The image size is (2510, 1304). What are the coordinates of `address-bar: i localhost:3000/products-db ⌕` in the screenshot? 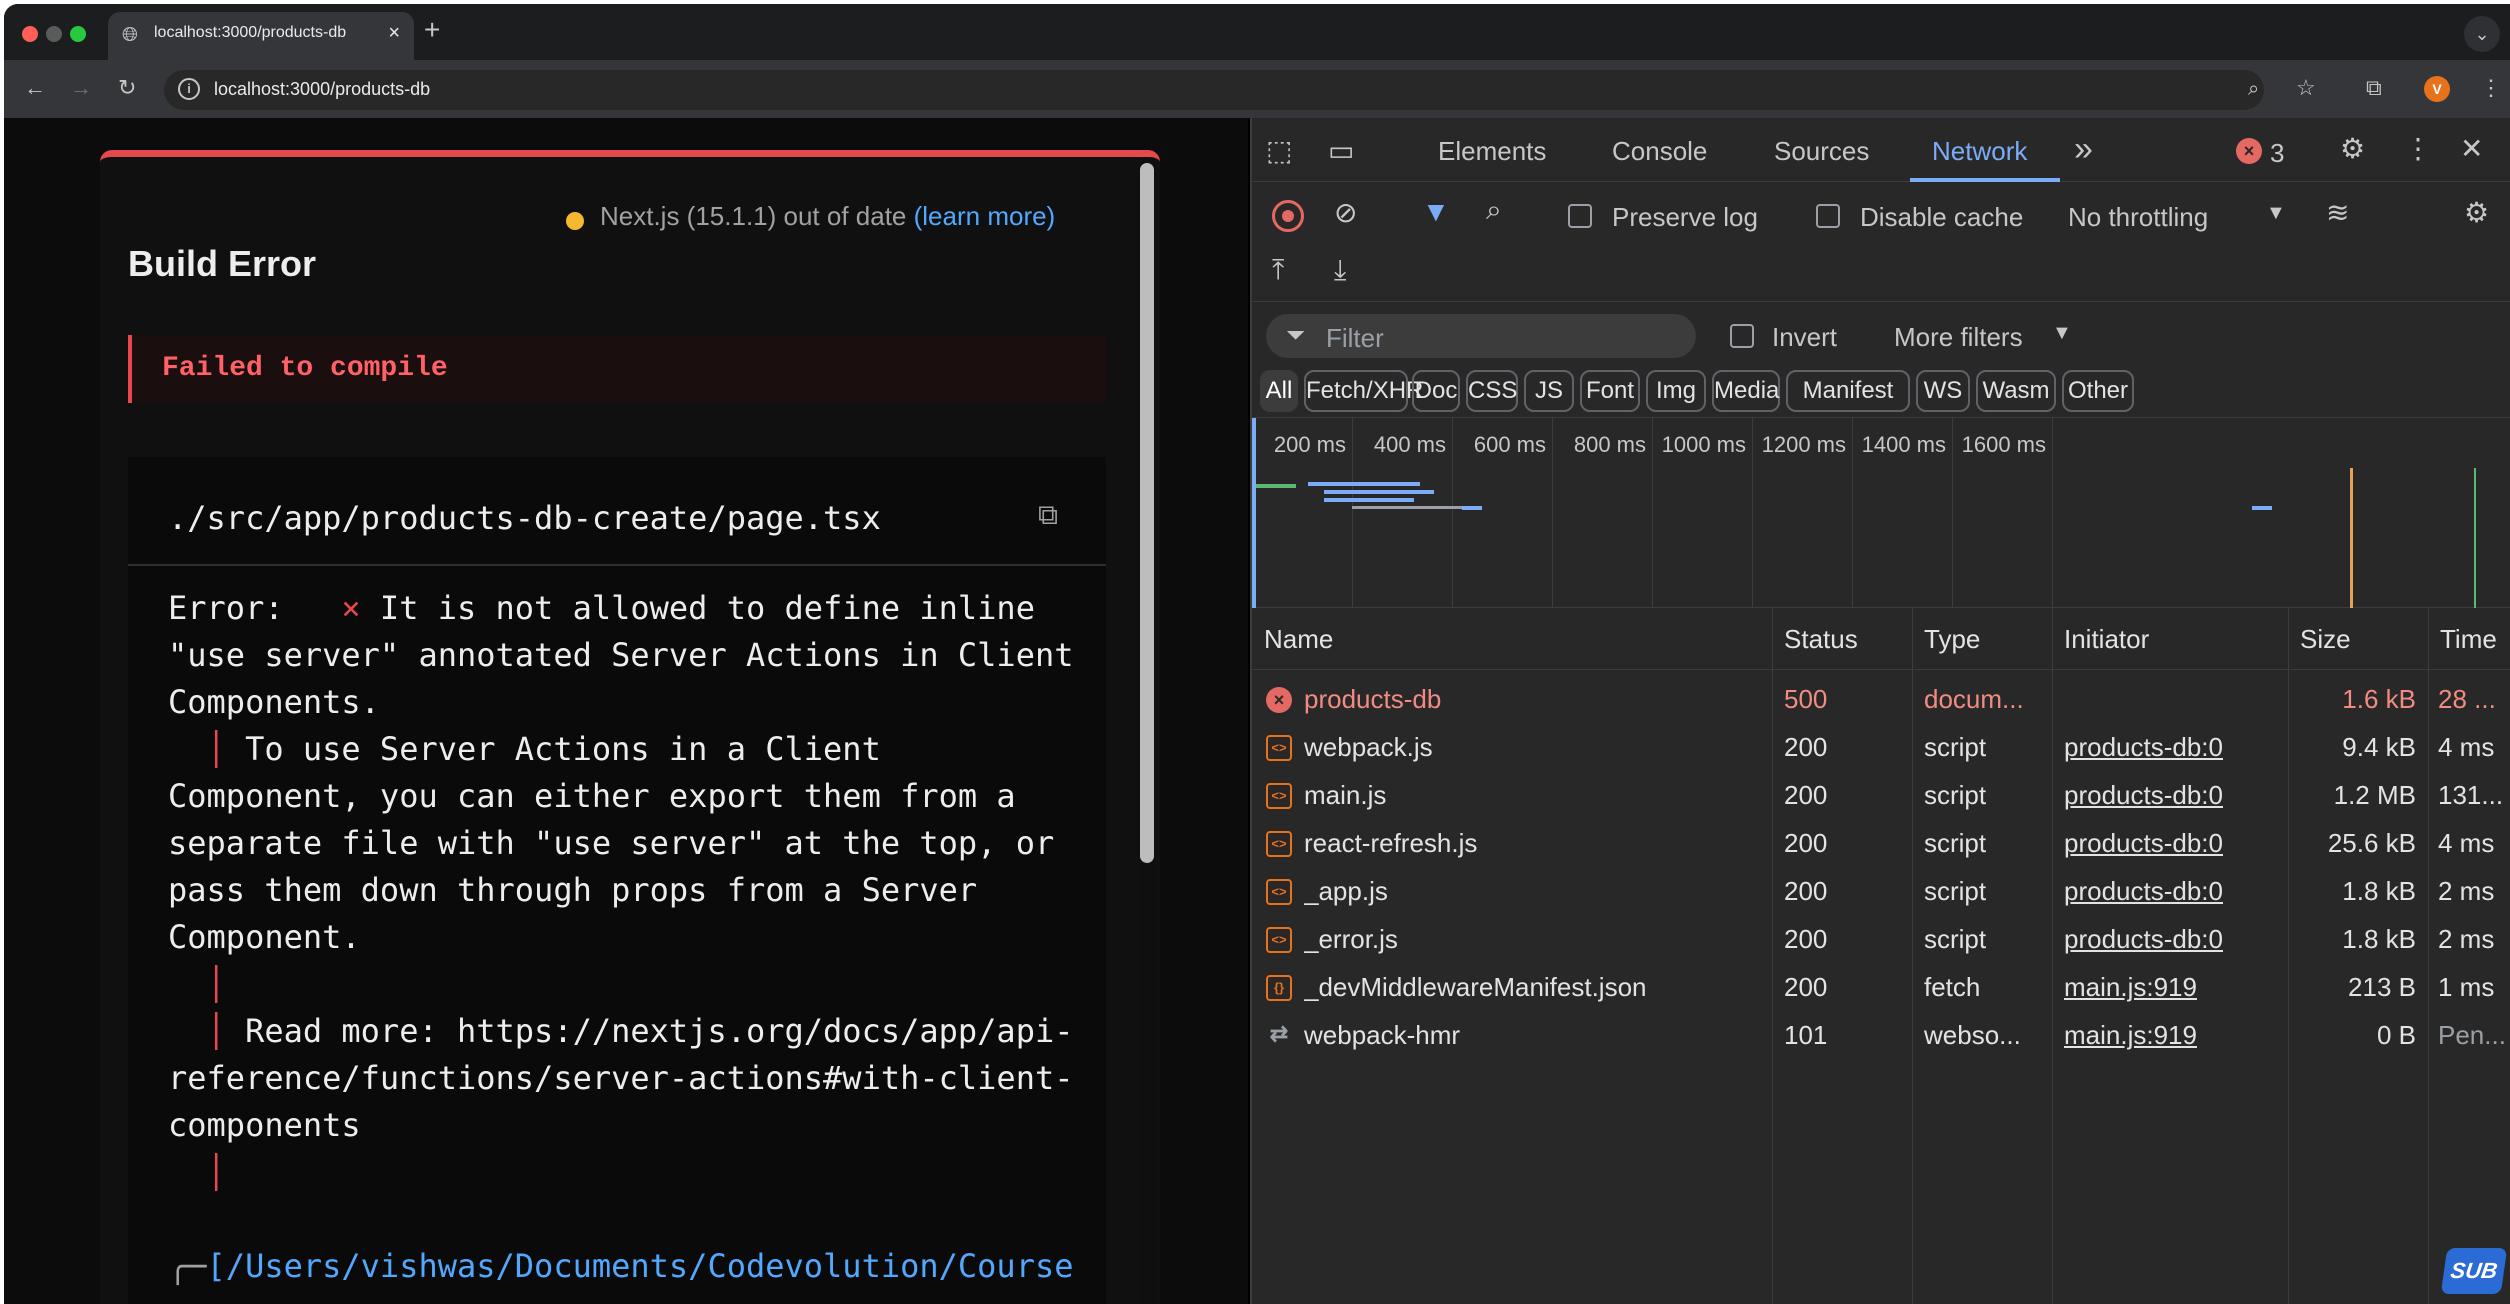 It's located at (1214, 90).